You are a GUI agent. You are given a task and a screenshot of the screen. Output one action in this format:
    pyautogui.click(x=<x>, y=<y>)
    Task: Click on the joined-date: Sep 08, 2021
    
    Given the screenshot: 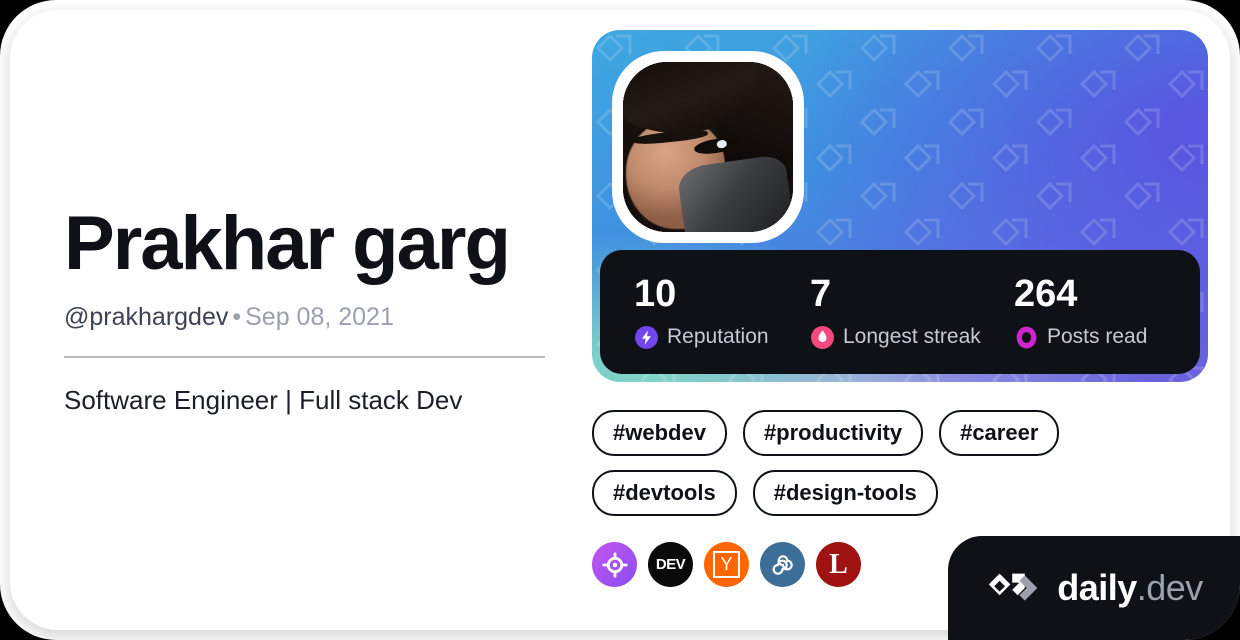 What is the action you would take?
    pyautogui.click(x=319, y=317)
    